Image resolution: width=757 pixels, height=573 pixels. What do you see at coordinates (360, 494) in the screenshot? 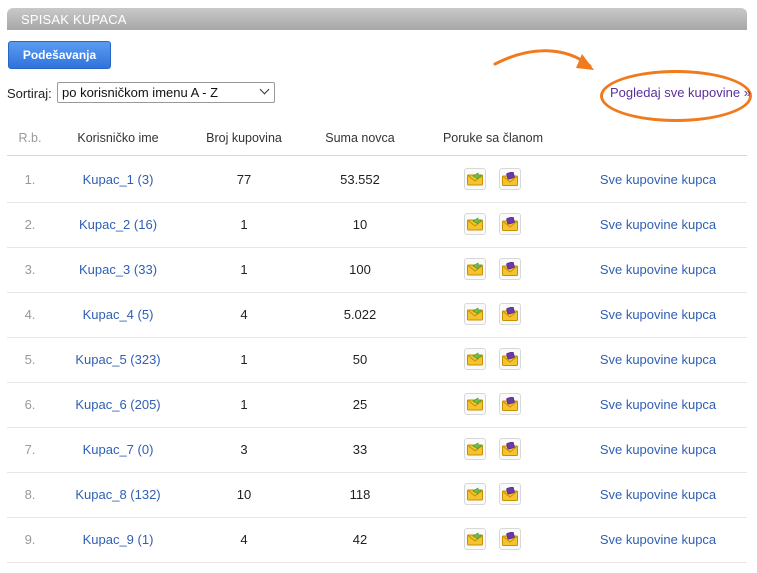
I see `purchase-sum: 118` at bounding box center [360, 494].